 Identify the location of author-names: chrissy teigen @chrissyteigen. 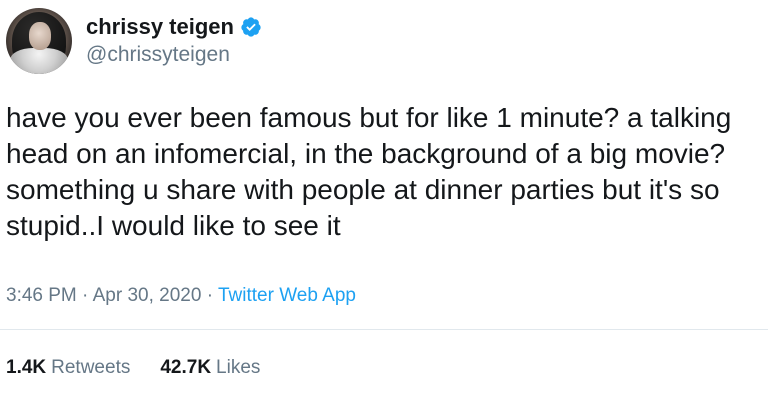
(174, 41).